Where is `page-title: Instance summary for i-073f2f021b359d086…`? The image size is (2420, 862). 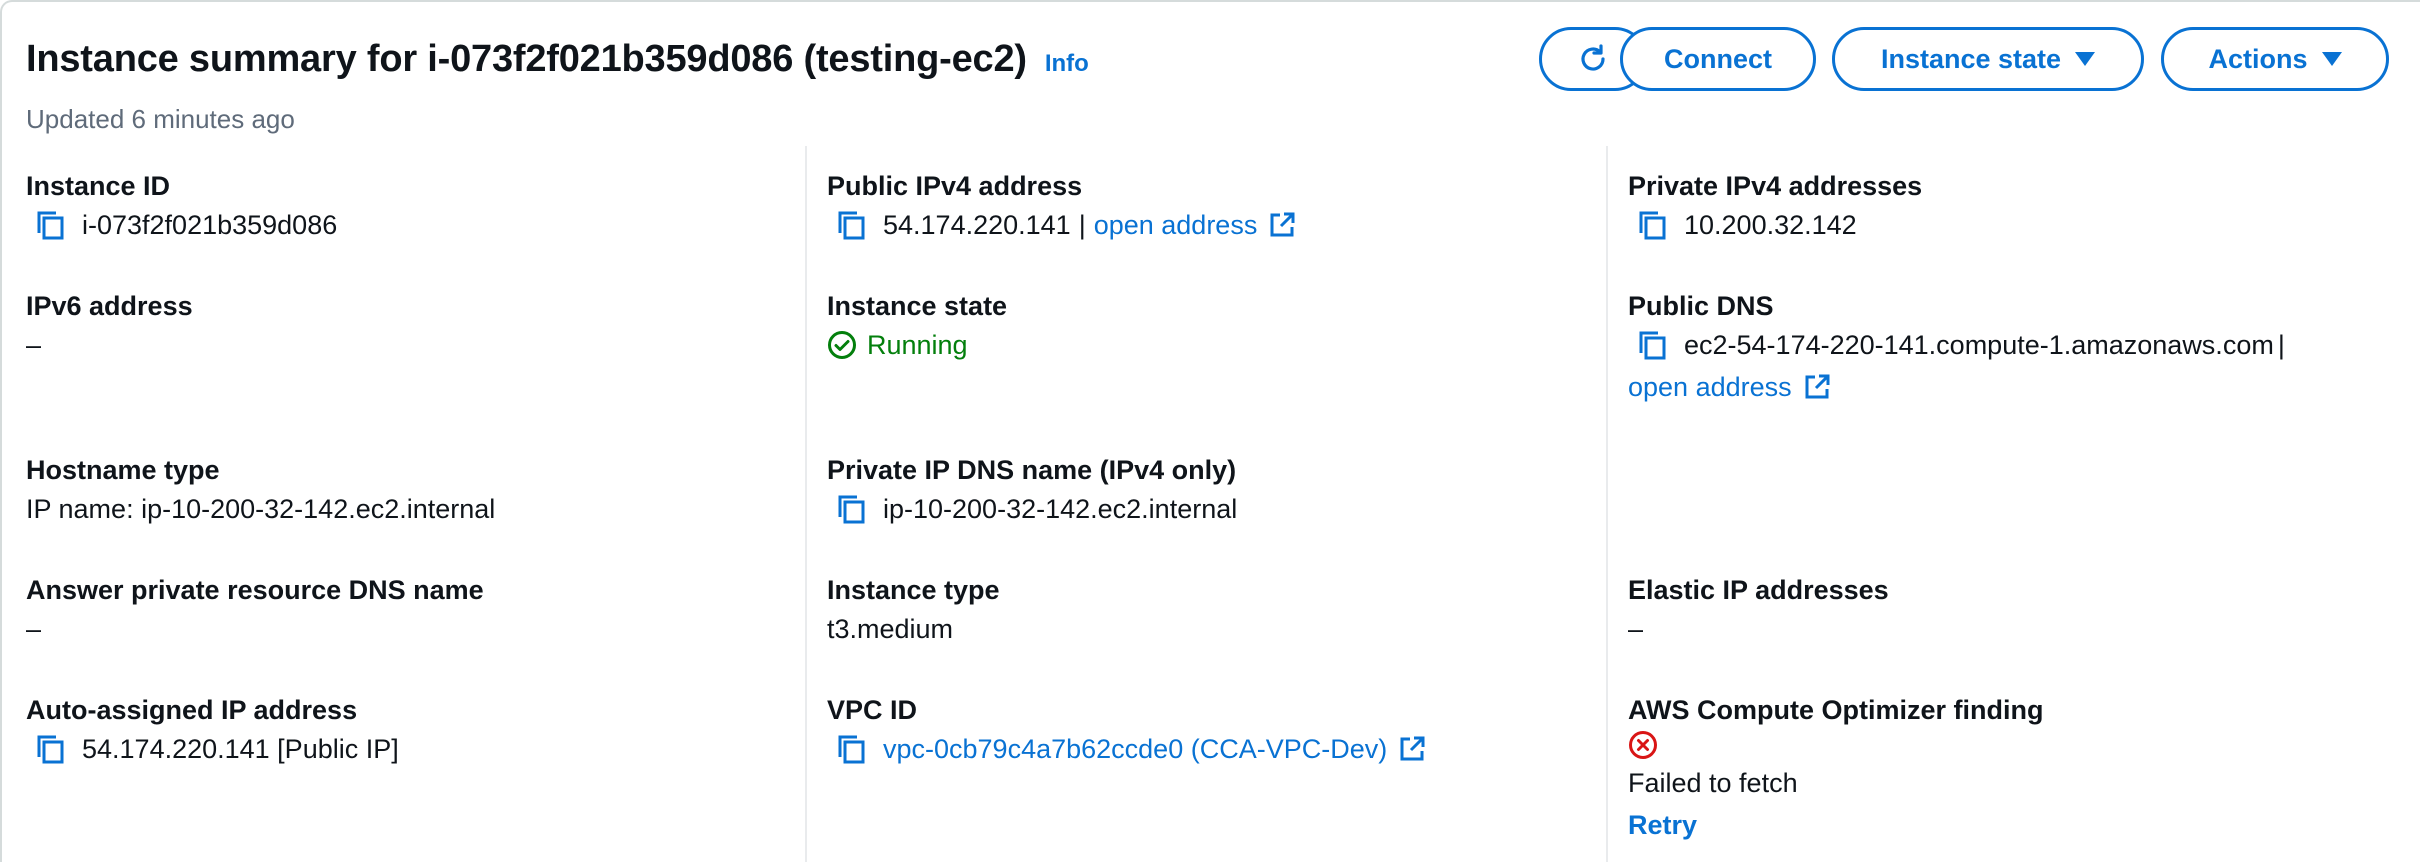 page-title: Instance summary for i-073f2f021b359d086… is located at coordinates (526, 59).